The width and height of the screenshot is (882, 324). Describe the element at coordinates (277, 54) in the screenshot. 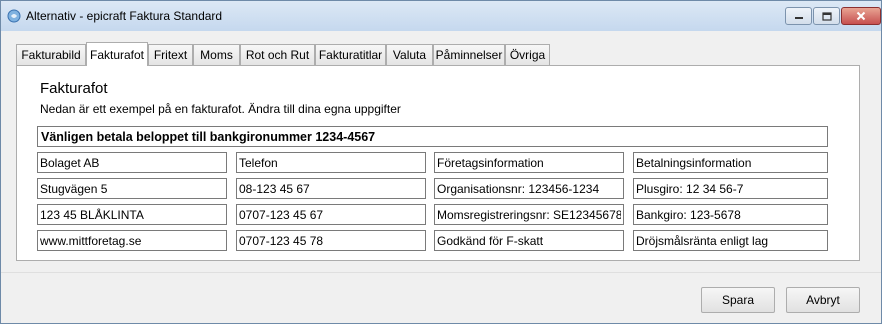

I see `tab-rot-och-rut: Rot och Rut` at that location.